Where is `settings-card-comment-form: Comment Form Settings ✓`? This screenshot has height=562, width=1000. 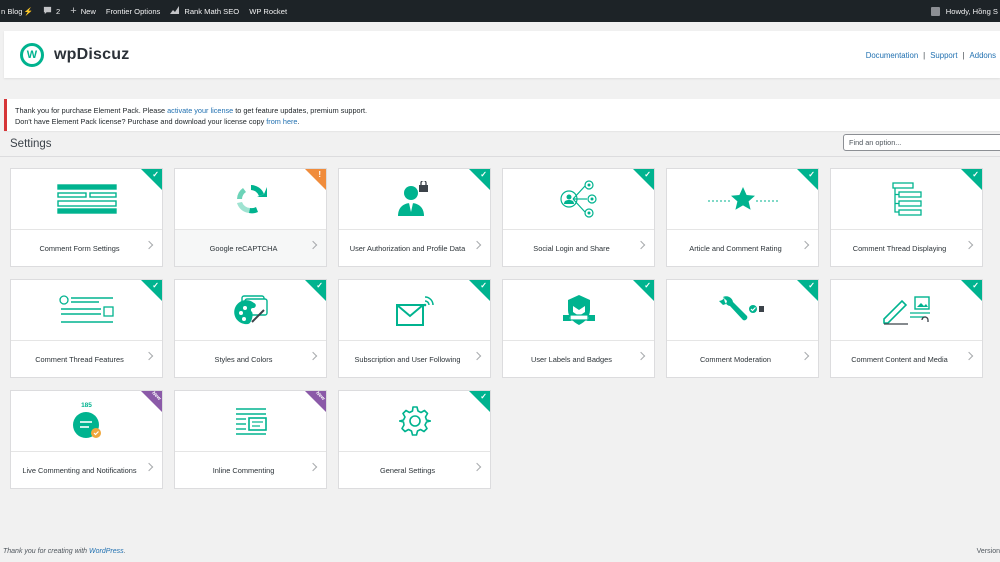 settings-card-comment-form: Comment Form Settings ✓ is located at coordinates (86, 217).